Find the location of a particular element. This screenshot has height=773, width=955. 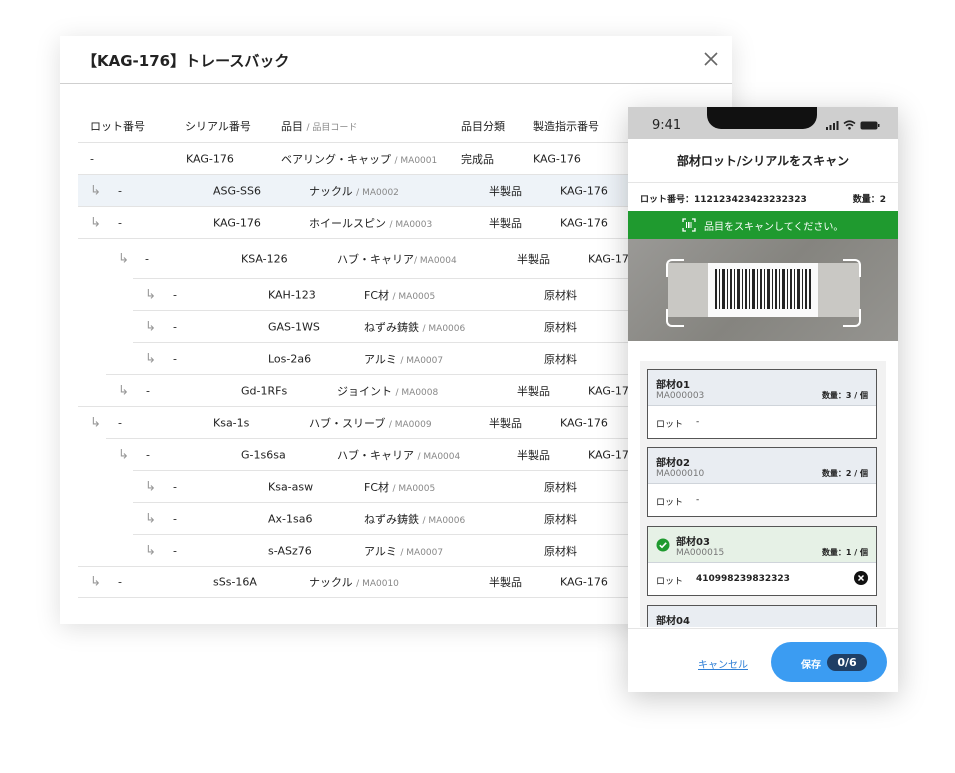

component-code: MA000015 is located at coordinates (700, 553).